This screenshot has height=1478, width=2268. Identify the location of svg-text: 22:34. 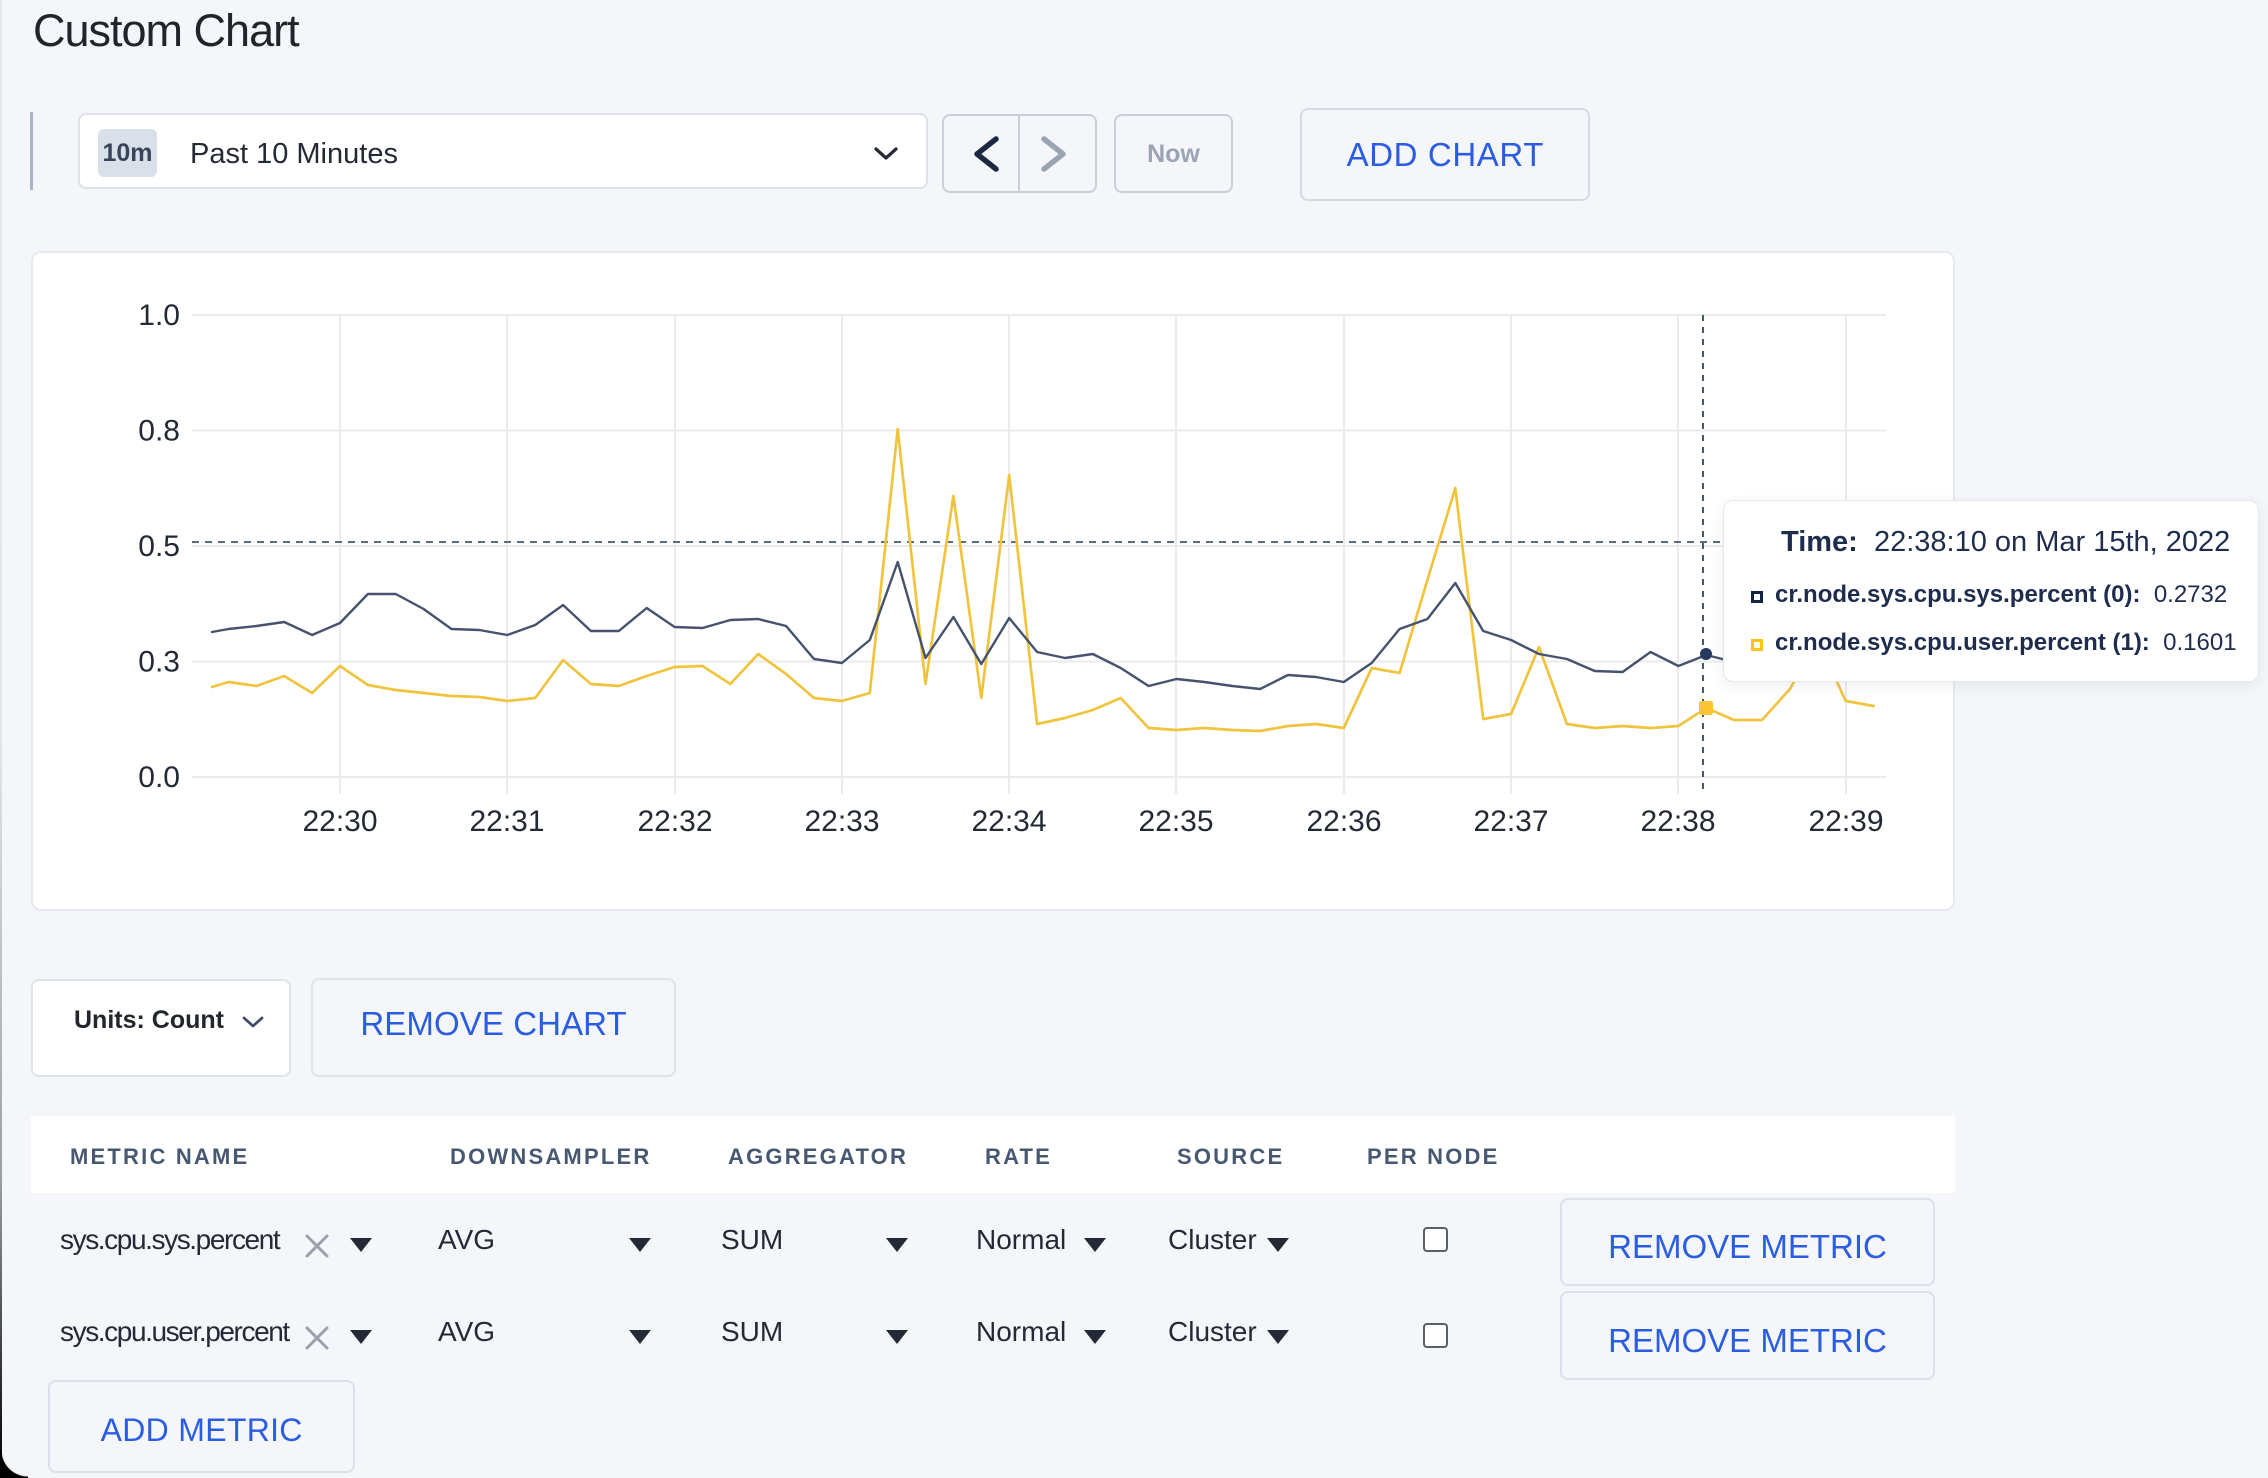
(1008, 821).